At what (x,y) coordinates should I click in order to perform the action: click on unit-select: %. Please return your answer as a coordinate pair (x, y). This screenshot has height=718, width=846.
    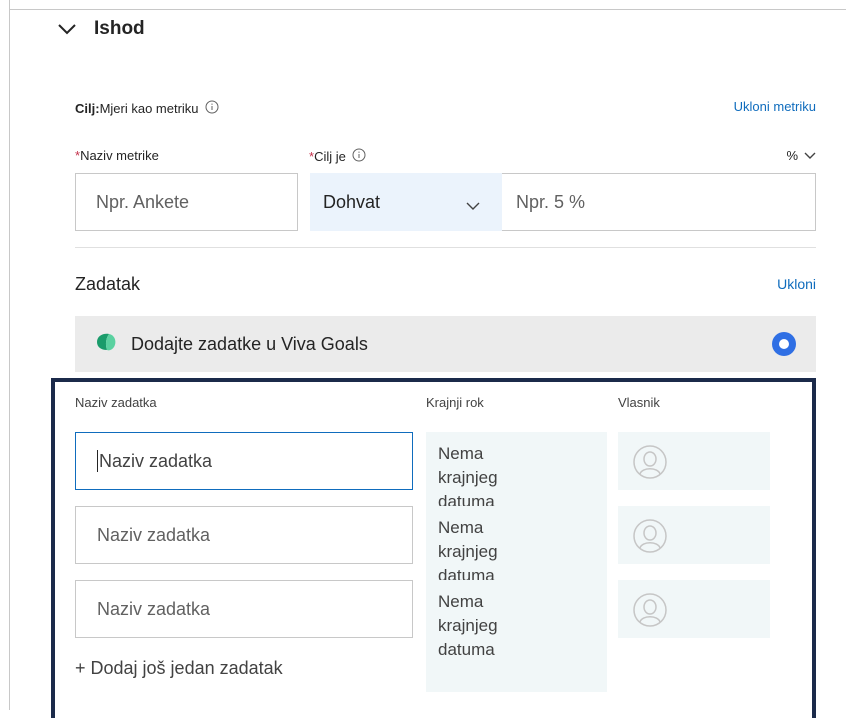
    Looking at the image, I should click on (801, 155).